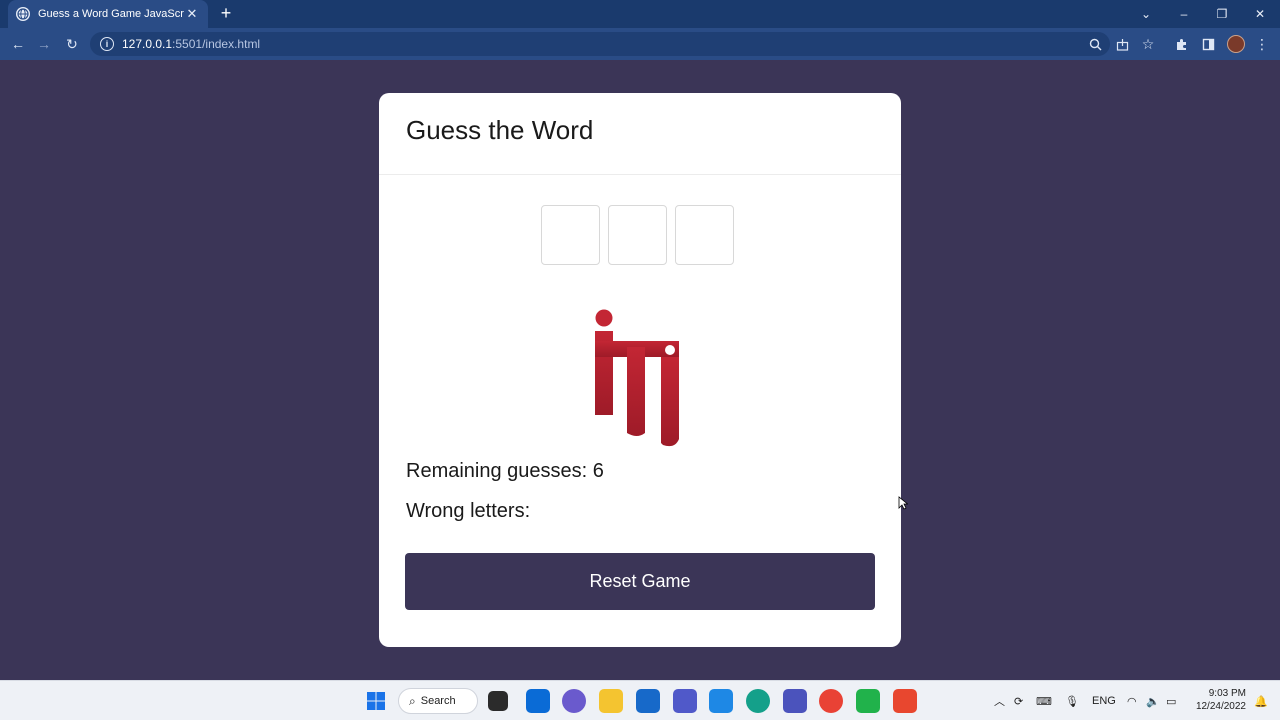  What do you see at coordinates (1132, 700) in the screenshot?
I see `wifi-icon: ◠` at bounding box center [1132, 700].